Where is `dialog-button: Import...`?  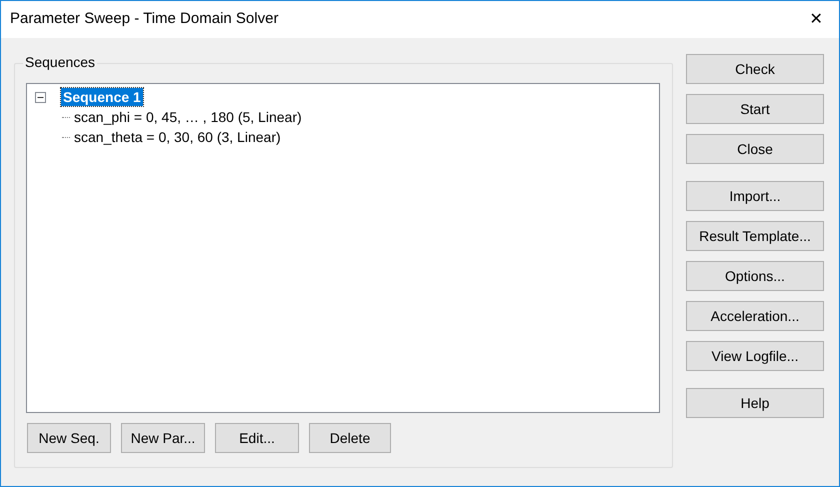
dialog-button: Import... is located at coordinates (755, 196).